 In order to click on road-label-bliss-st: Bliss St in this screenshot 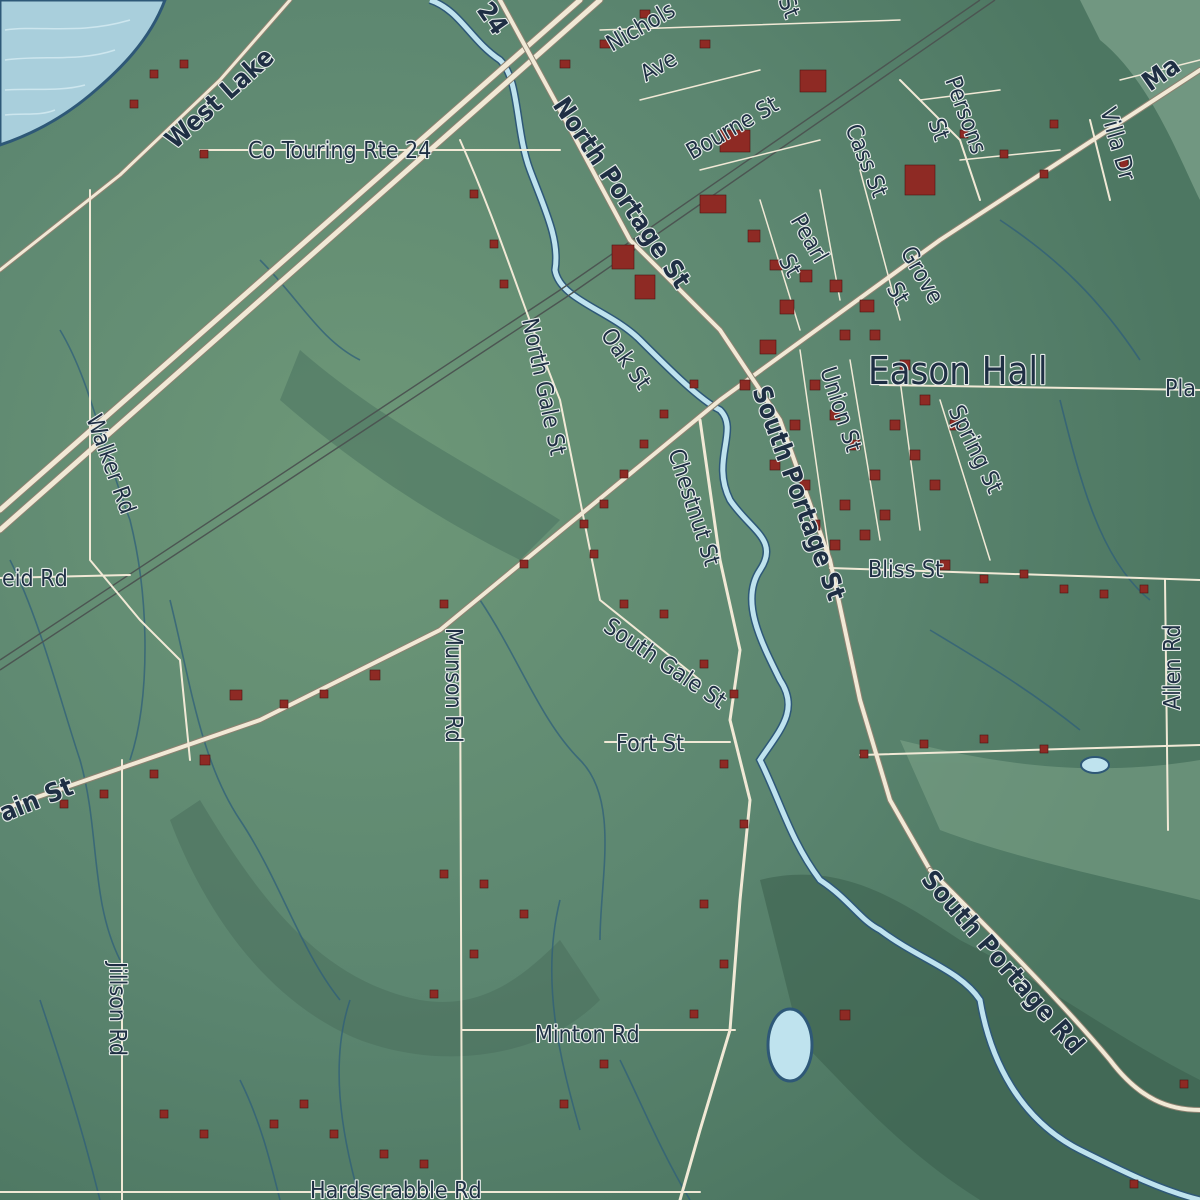, I will do `click(905, 570)`.